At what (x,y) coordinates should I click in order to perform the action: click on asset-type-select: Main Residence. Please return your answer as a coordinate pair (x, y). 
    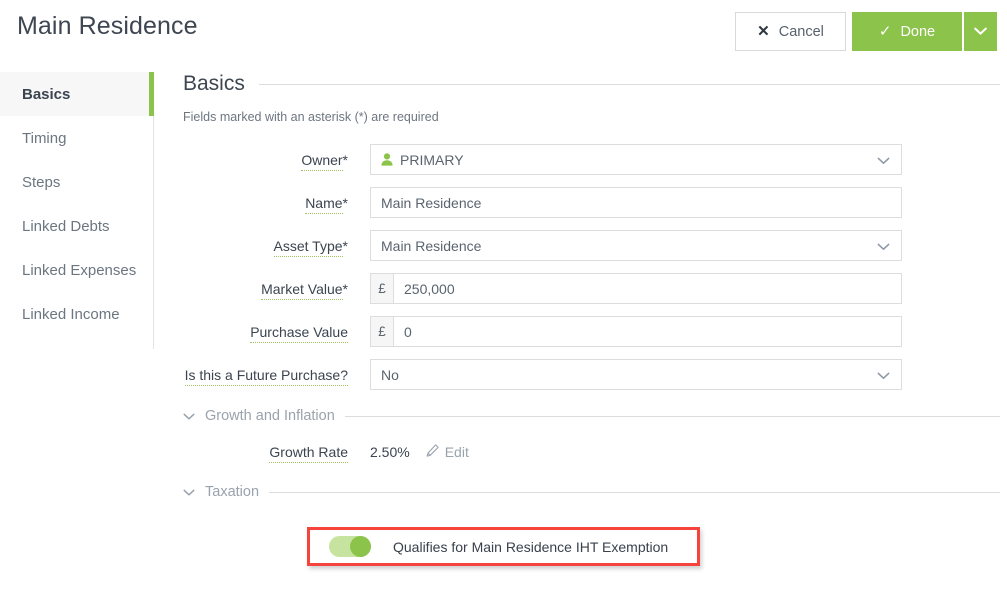
    Looking at the image, I should click on (636, 245).